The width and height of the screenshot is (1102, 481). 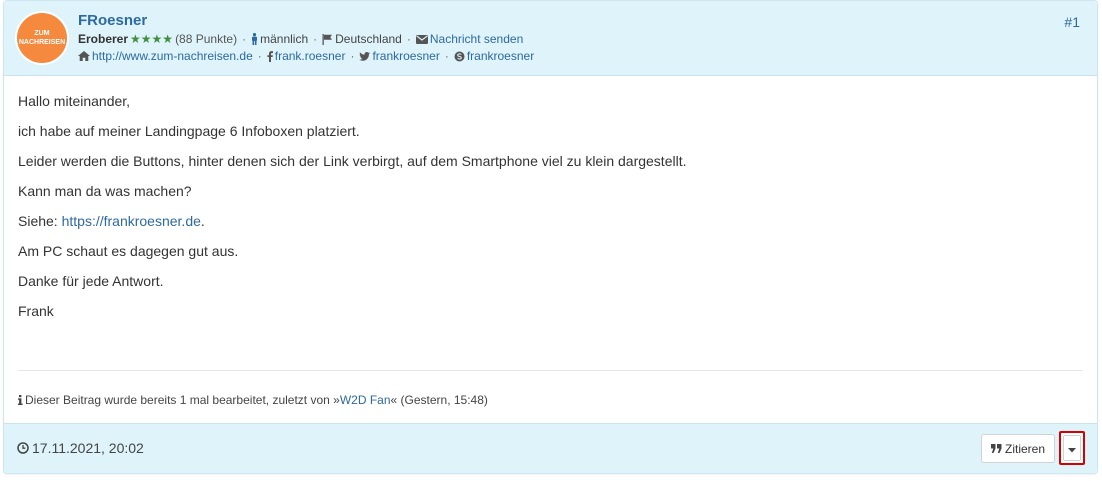 What do you see at coordinates (152, 39) in the screenshot?
I see `rank-stars: ★★★★` at bounding box center [152, 39].